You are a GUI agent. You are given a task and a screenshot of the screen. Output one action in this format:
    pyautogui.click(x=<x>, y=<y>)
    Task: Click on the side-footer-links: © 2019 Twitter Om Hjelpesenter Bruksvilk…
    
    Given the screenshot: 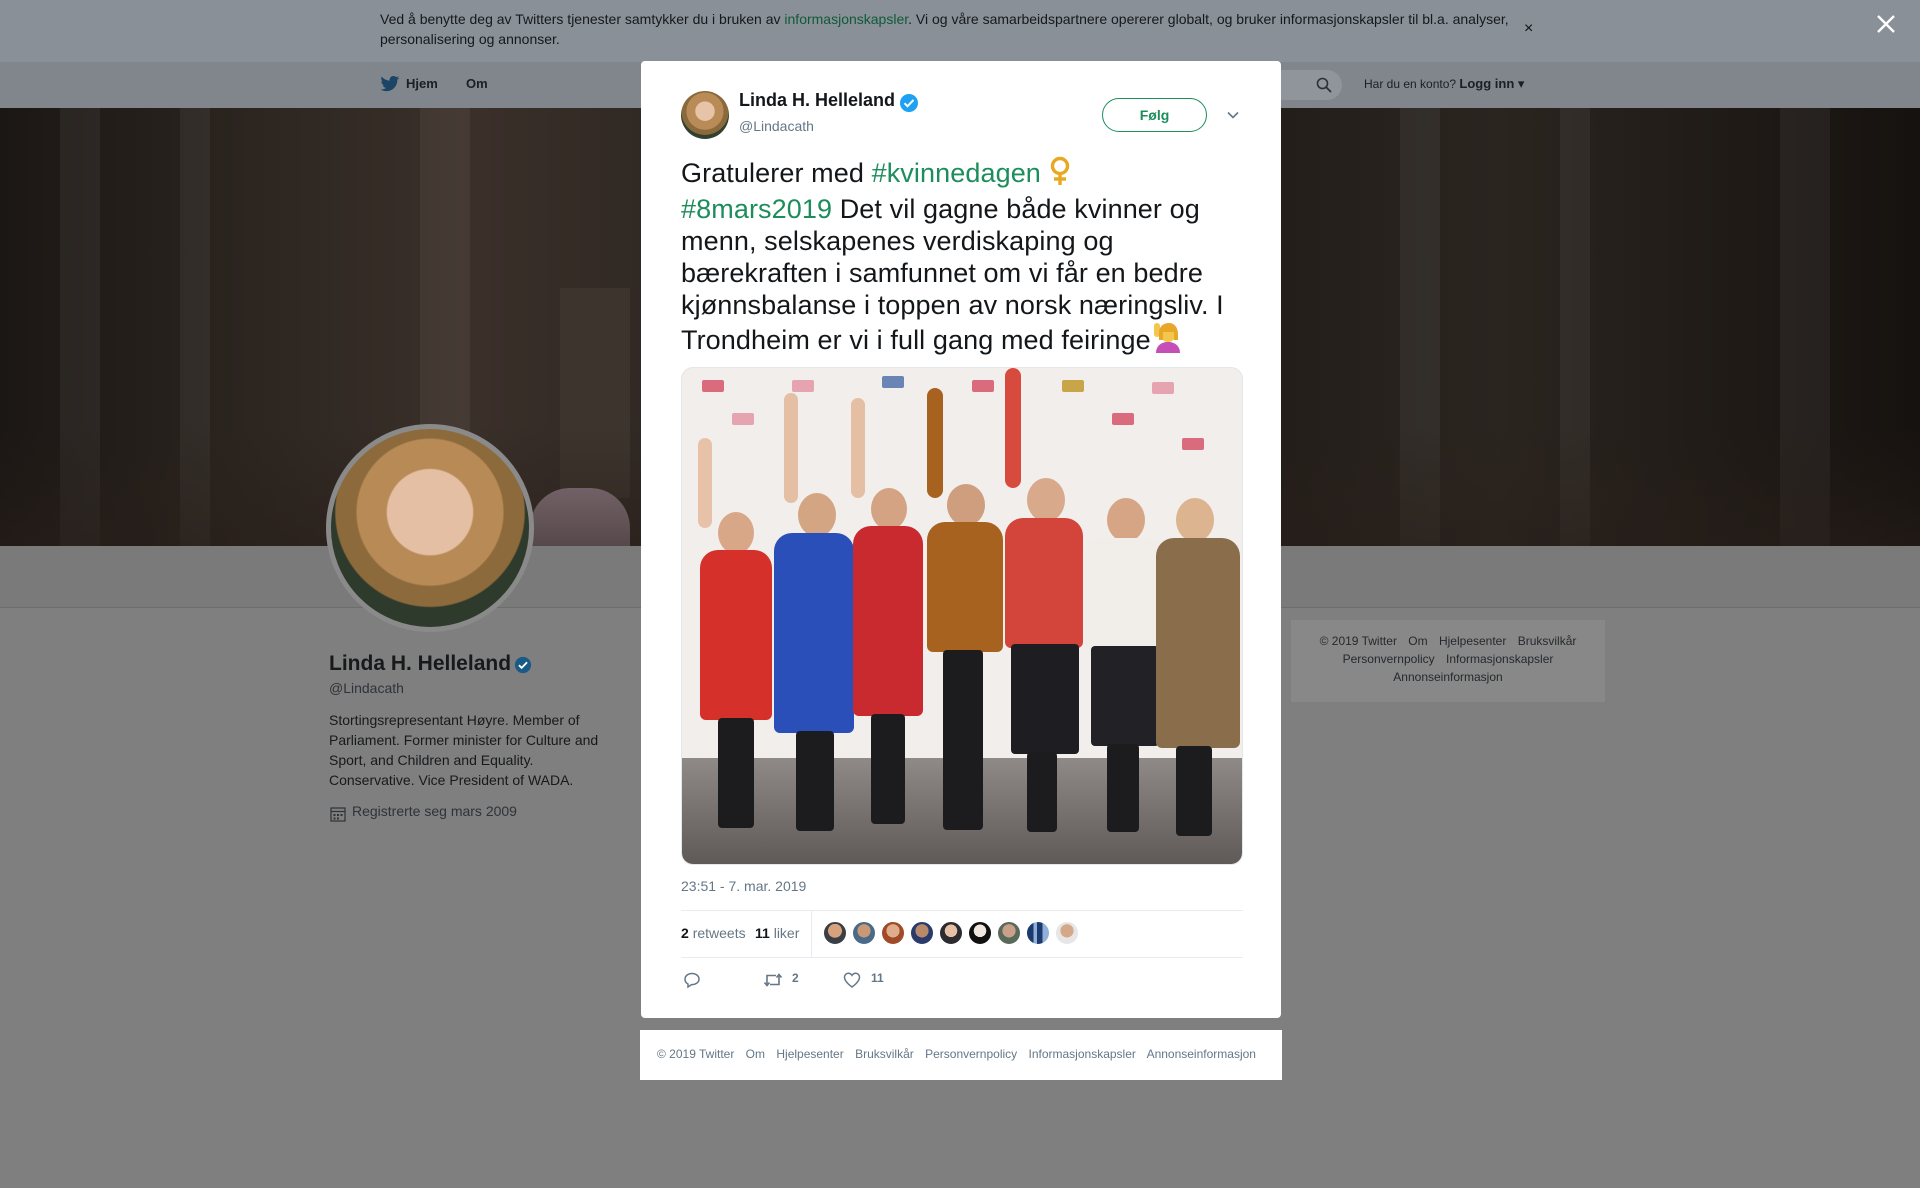 What is the action you would take?
    pyautogui.click(x=1448, y=659)
    